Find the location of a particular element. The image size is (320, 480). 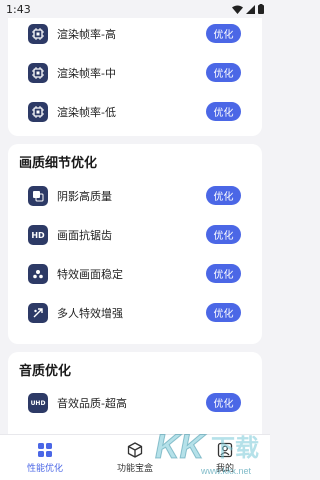

list-item: 特效画面稳定 优化 is located at coordinates (135, 274).